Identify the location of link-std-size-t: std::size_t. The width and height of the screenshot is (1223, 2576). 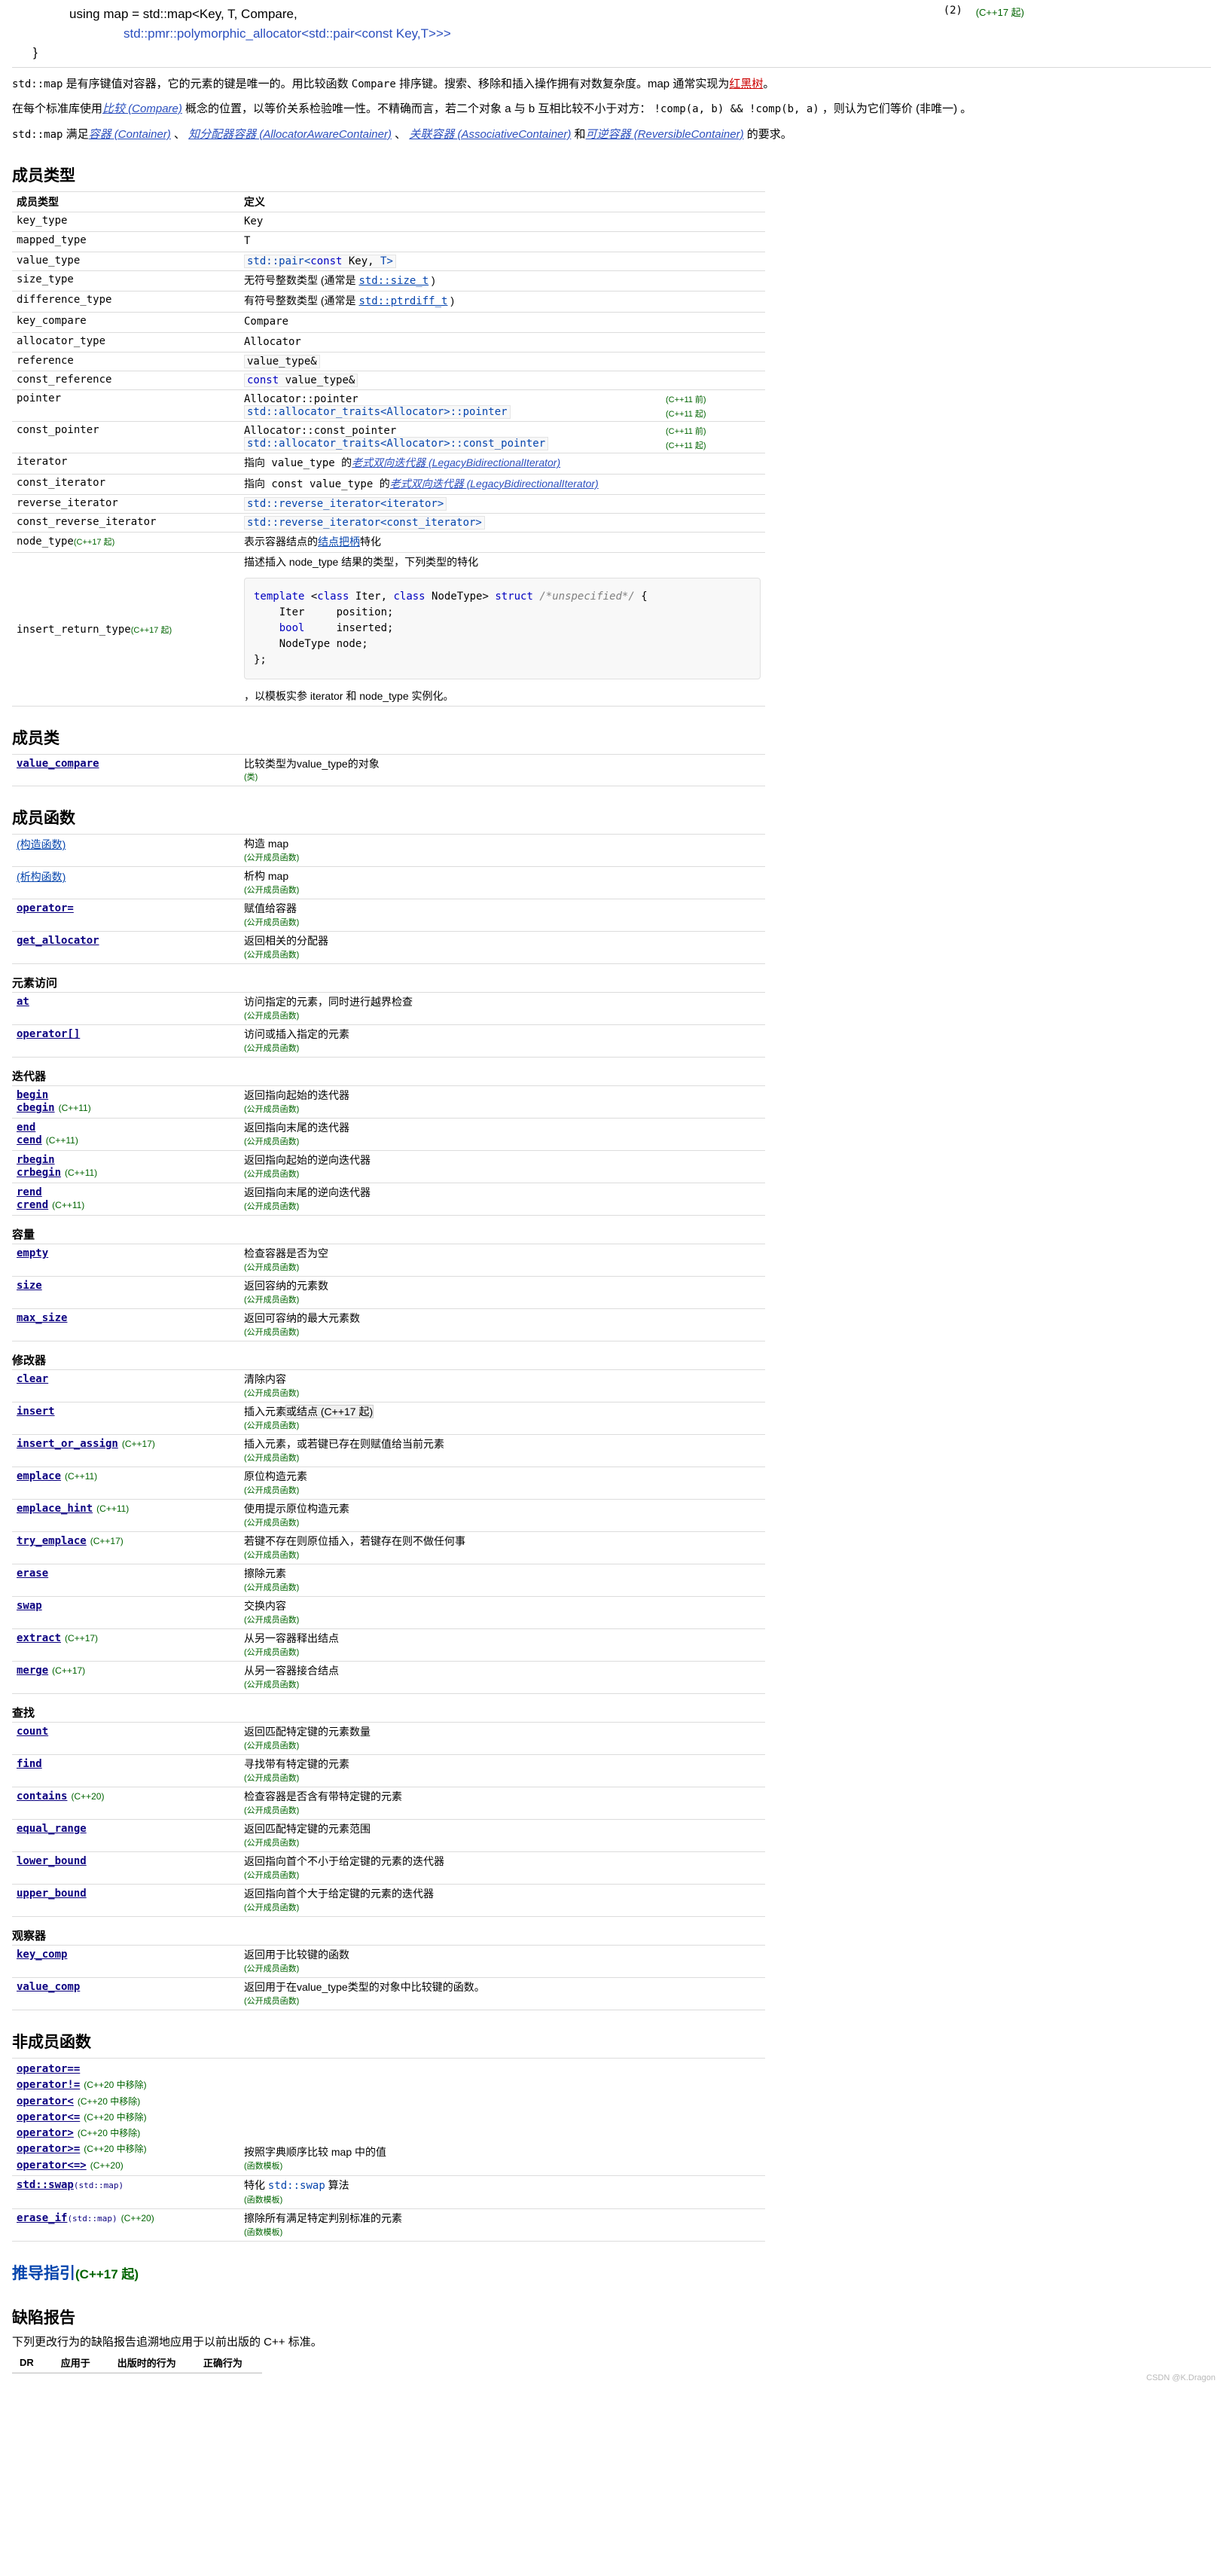
(394, 281).